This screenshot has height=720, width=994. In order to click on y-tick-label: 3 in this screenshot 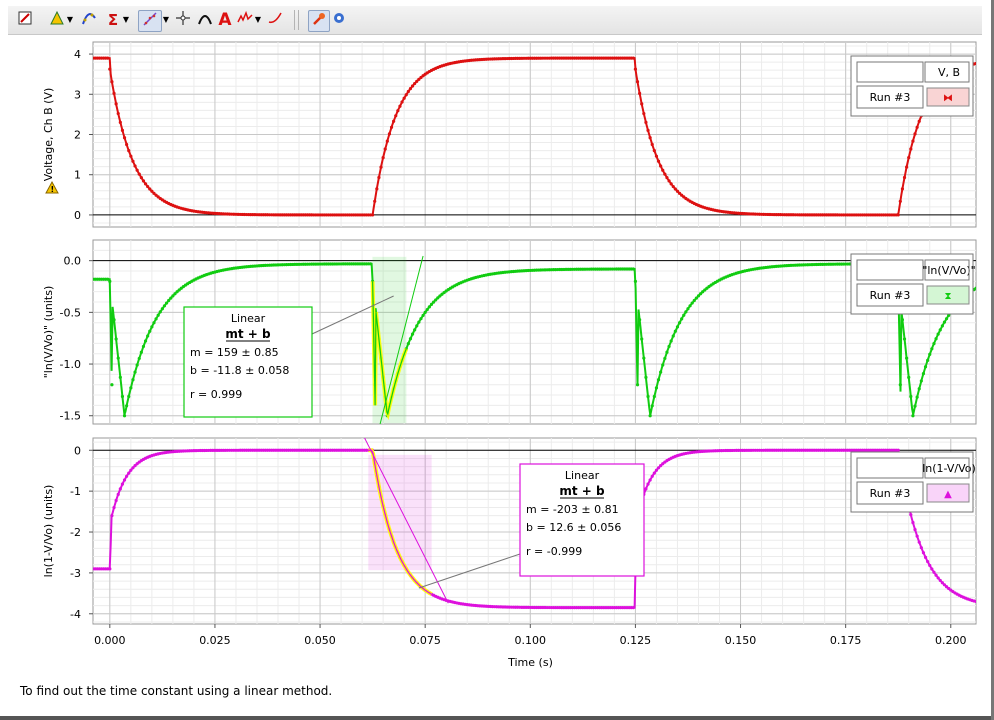, I will do `click(77, 94)`.